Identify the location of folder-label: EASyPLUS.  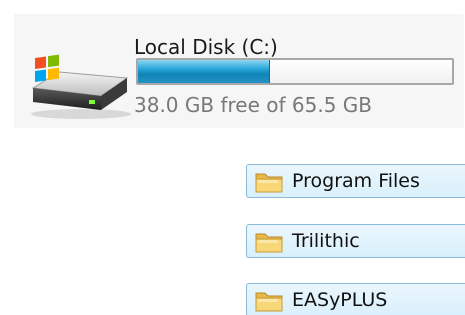
(340, 300).